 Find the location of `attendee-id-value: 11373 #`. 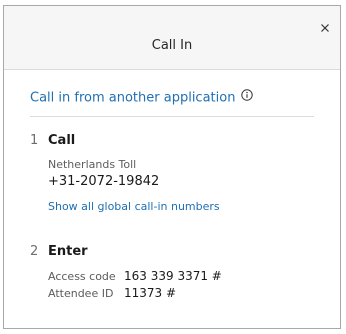

attendee-id-value: 11373 # is located at coordinates (150, 293).